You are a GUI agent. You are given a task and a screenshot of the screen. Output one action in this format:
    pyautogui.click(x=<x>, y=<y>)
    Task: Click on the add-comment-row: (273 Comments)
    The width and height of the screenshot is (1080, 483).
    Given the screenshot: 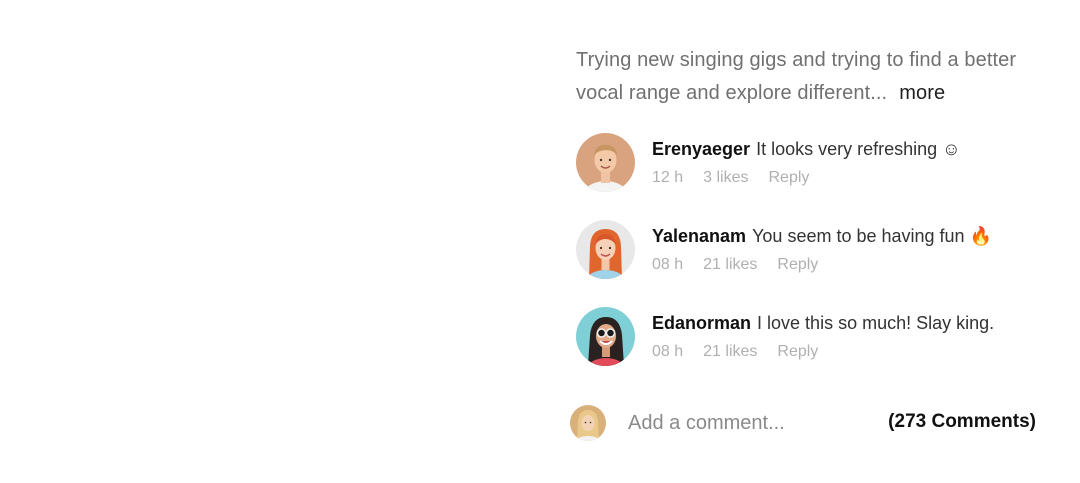 What is the action you would take?
    pyautogui.click(x=803, y=423)
    